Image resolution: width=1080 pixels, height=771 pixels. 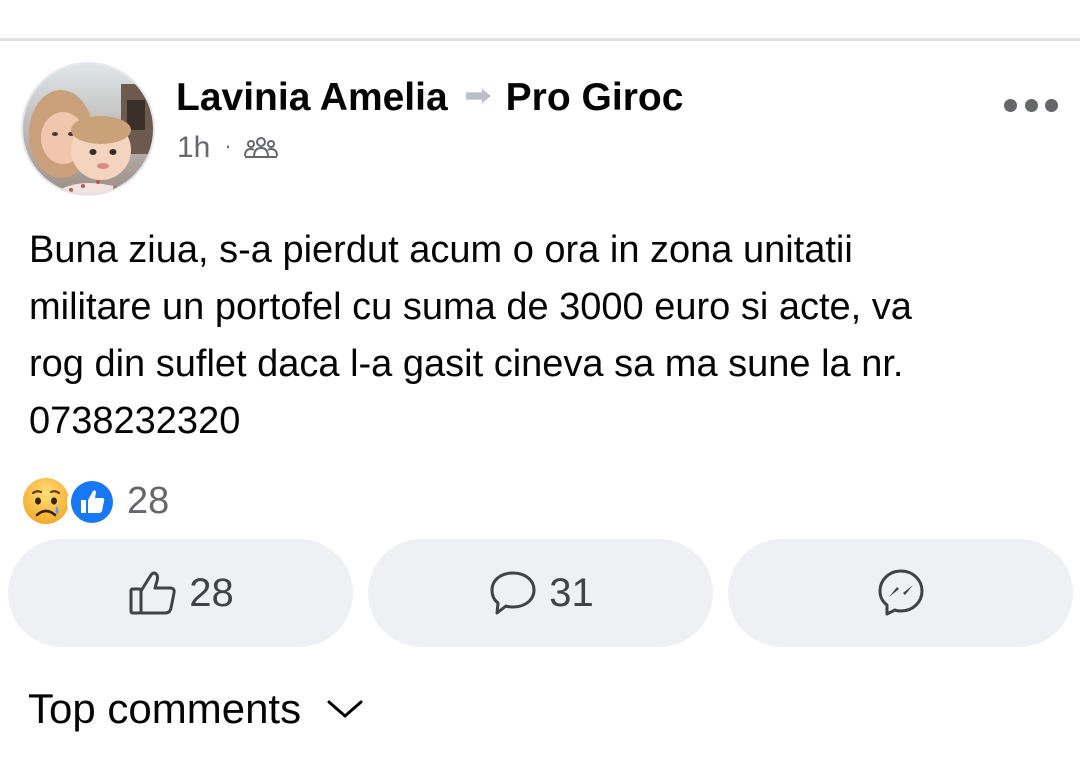 I want to click on group-icon, so click(x=260, y=148).